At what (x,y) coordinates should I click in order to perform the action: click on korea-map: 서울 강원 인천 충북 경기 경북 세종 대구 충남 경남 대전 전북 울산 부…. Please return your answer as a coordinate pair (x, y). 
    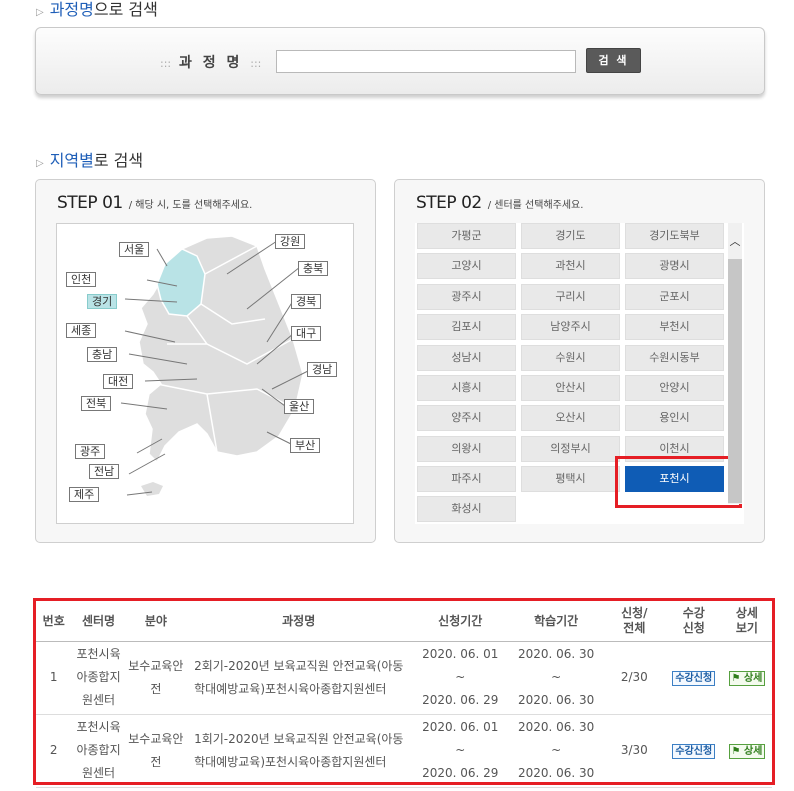
    Looking at the image, I should click on (205, 373).